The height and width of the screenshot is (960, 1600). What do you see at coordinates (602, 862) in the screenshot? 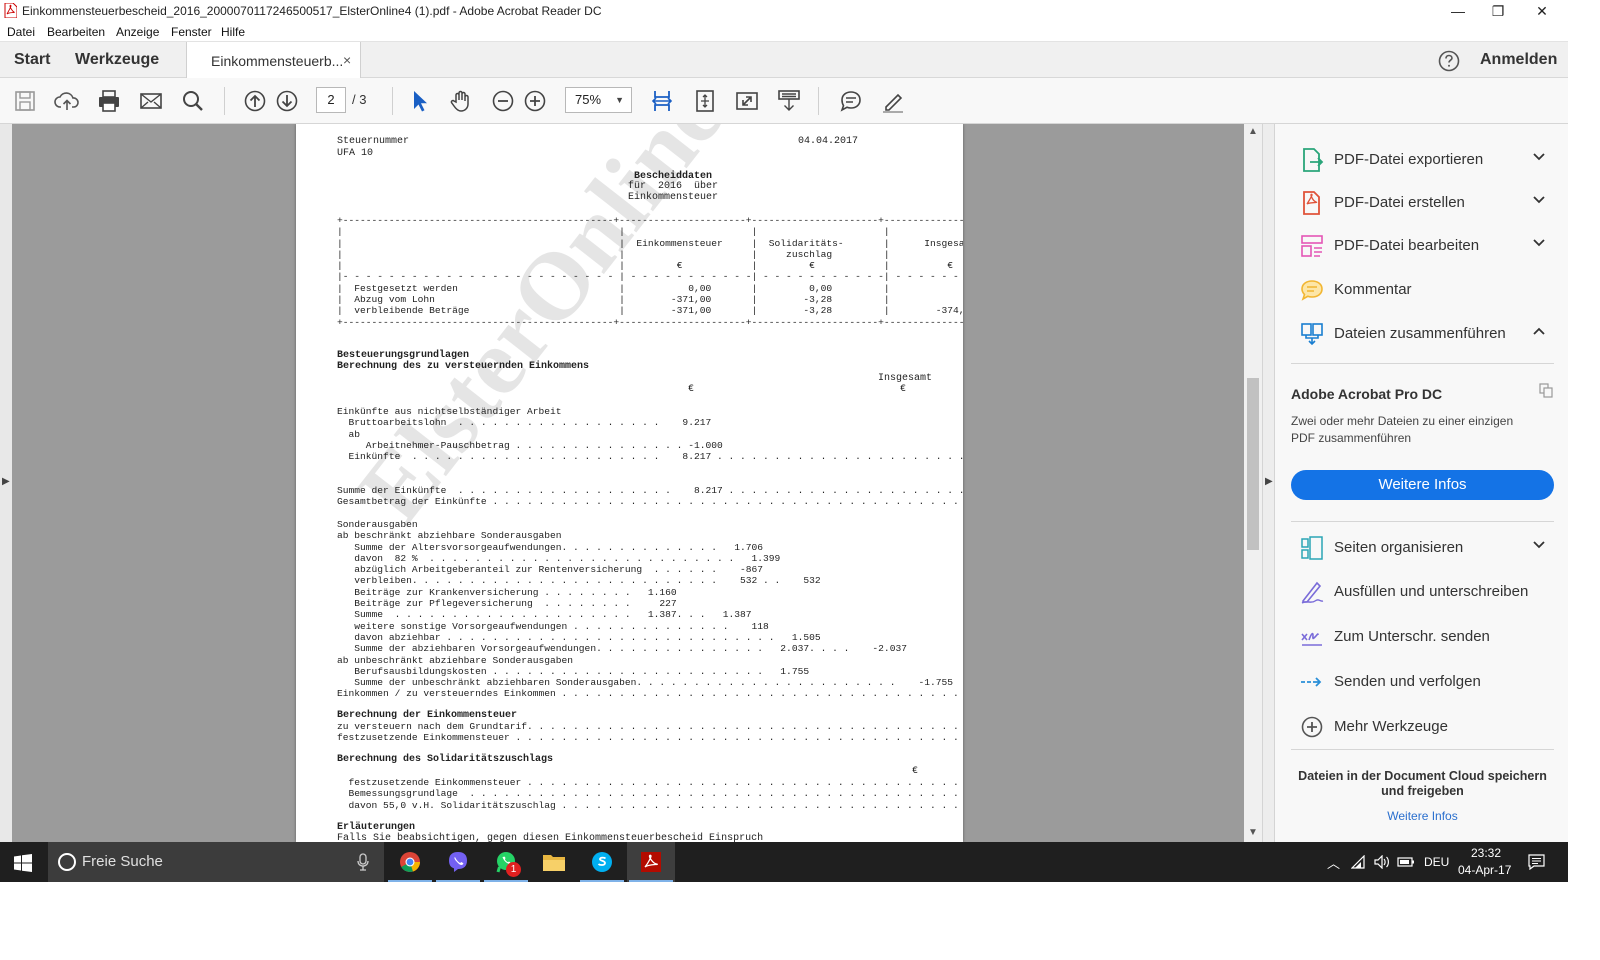
I see `taskbar-skype` at bounding box center [602, 862].